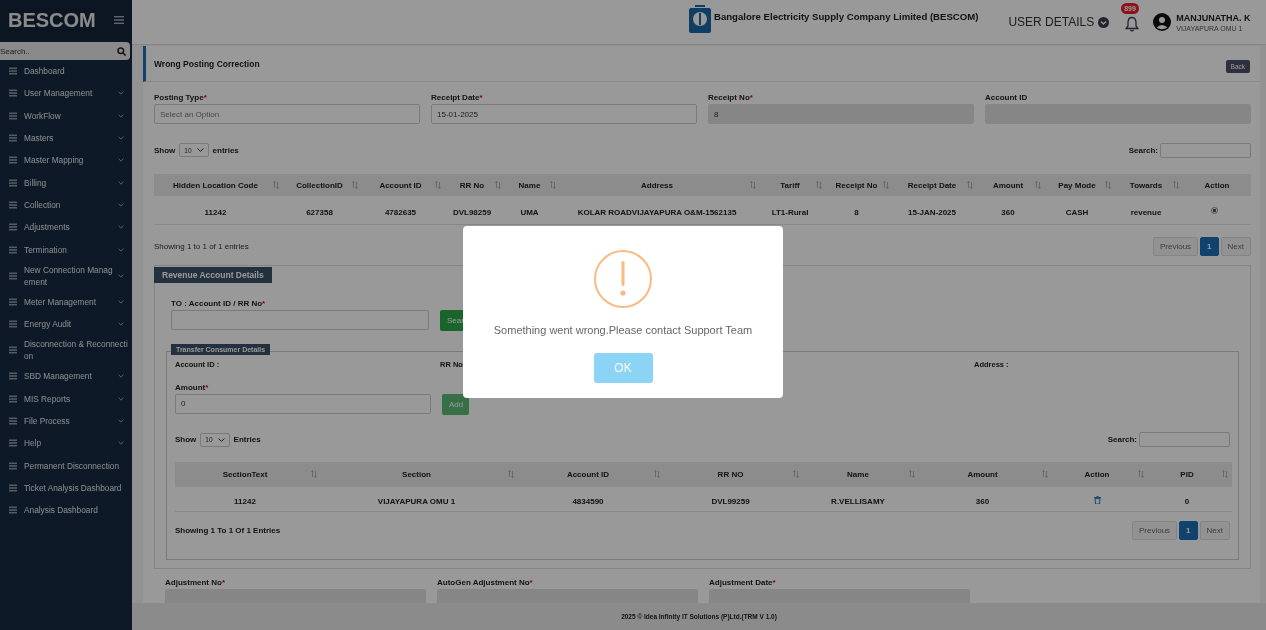 This screenshot has height=630, width=1266. Describe the element at coordinates (1146, 185) in the screenshot. I see `column-header: Towards` at that location.